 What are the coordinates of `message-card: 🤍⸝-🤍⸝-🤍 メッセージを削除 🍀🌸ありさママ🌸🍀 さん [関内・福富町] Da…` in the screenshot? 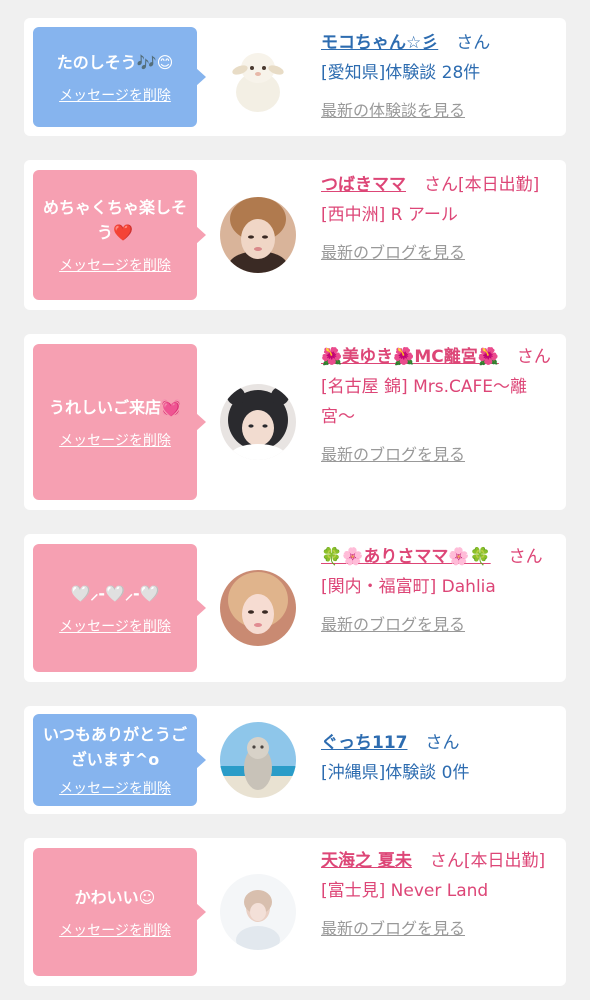 It's located at (295, 608).